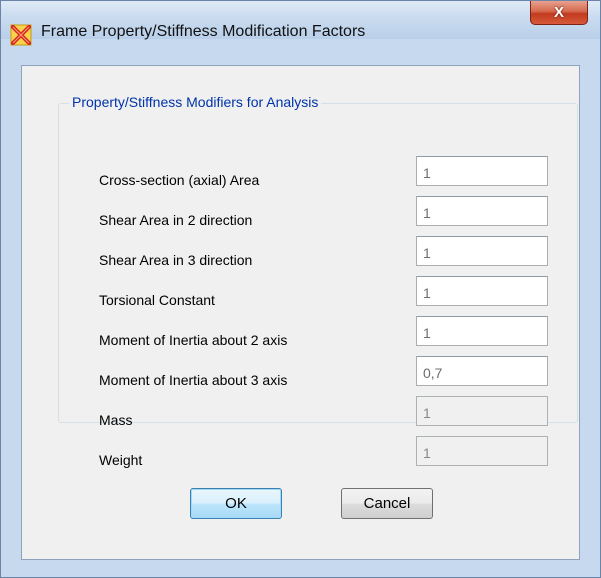  I want to click on cross-section-area-field, so click(482, 171).